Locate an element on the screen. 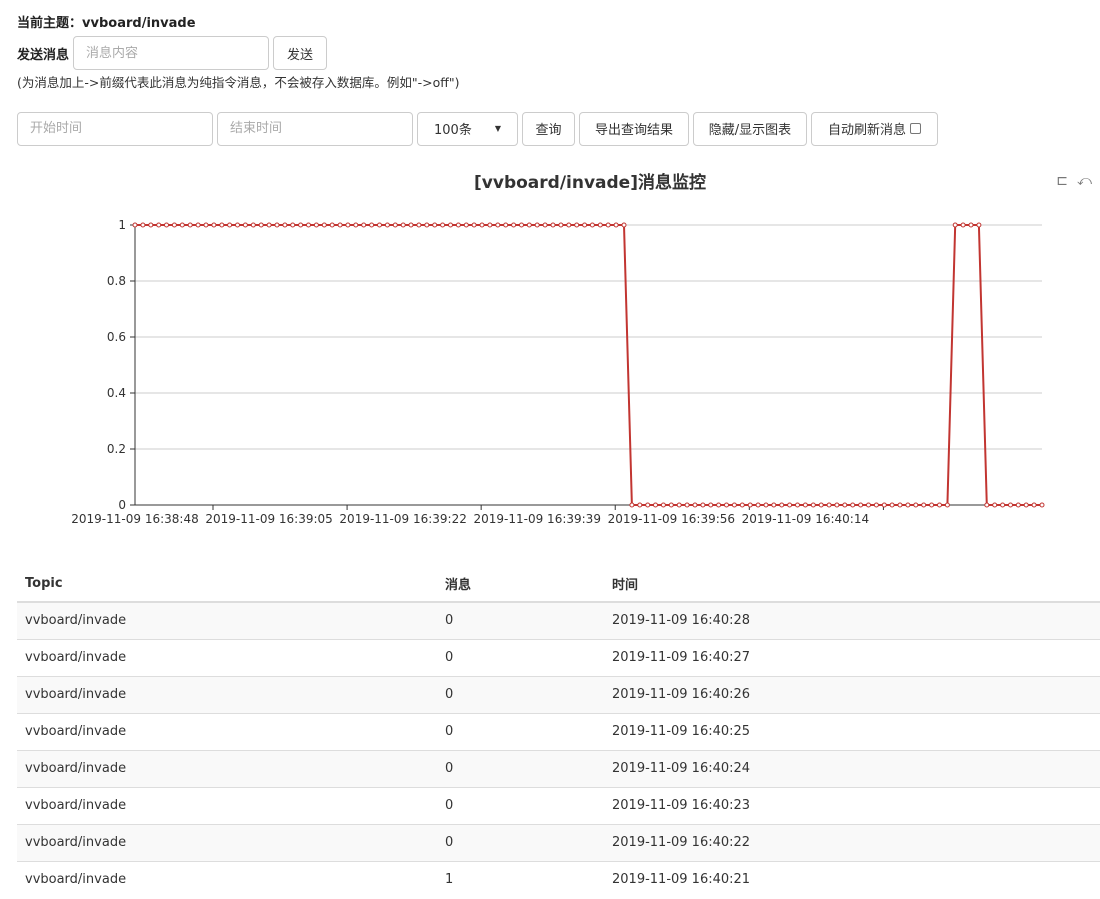  table-row: vvboard/invade 0 2019-11-09 16:40:25 is located at coordinates (558, 731).